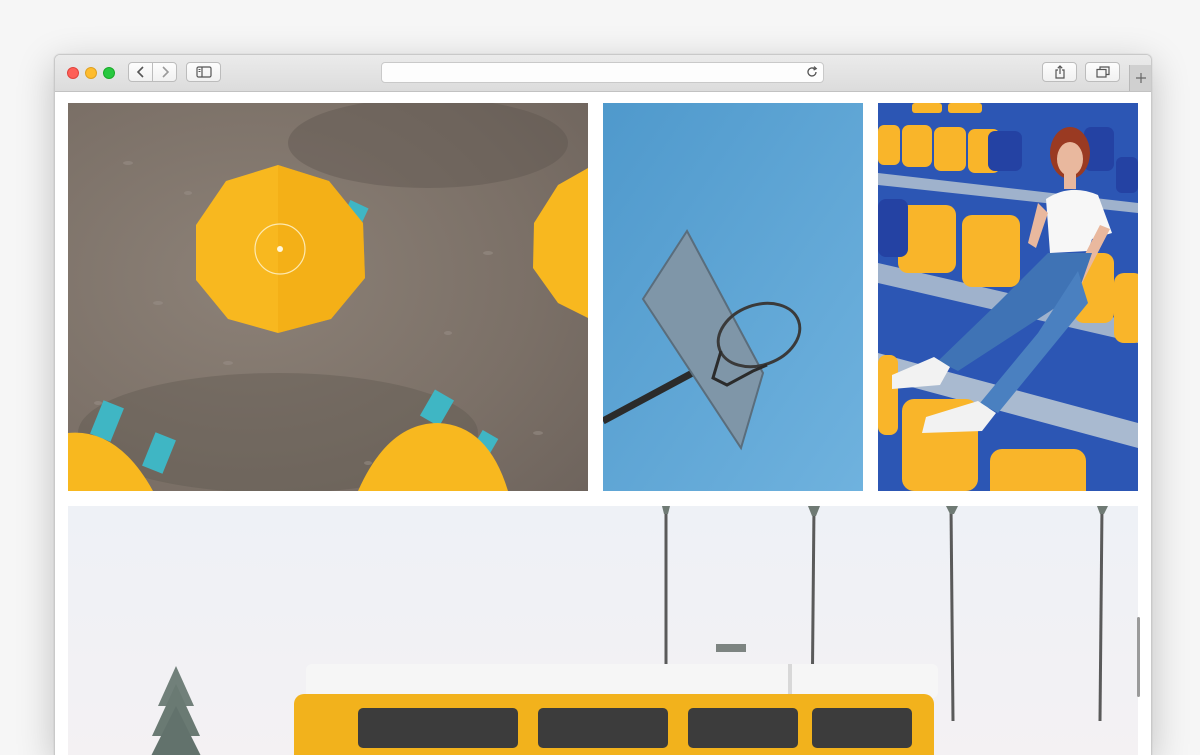 The image size is (1200, 755). I want to click on woman-stadium-image, so click(1008, 297).